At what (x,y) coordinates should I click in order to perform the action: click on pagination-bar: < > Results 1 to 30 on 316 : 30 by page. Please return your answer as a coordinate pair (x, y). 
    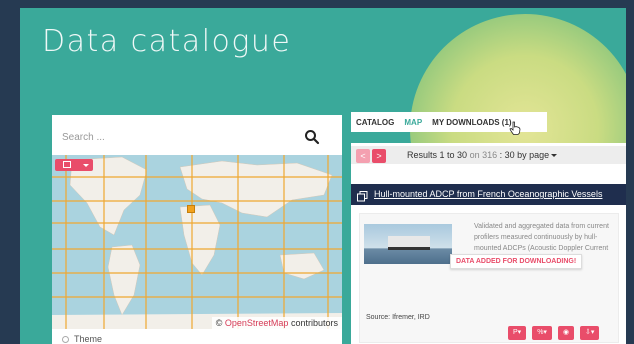
    Looking at the image, I should click on (488, 155).